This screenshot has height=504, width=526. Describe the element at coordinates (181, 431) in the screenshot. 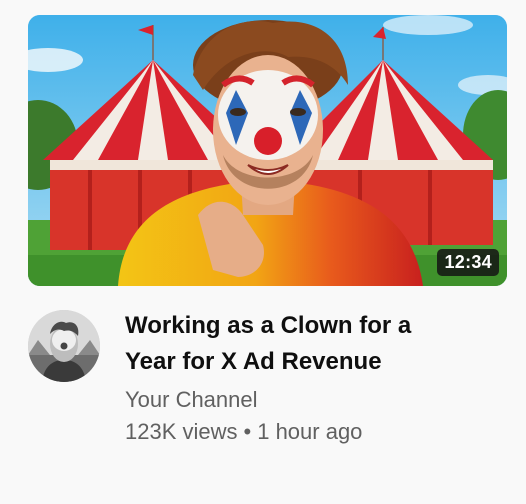

I see `view-count: 123K views` at that location.